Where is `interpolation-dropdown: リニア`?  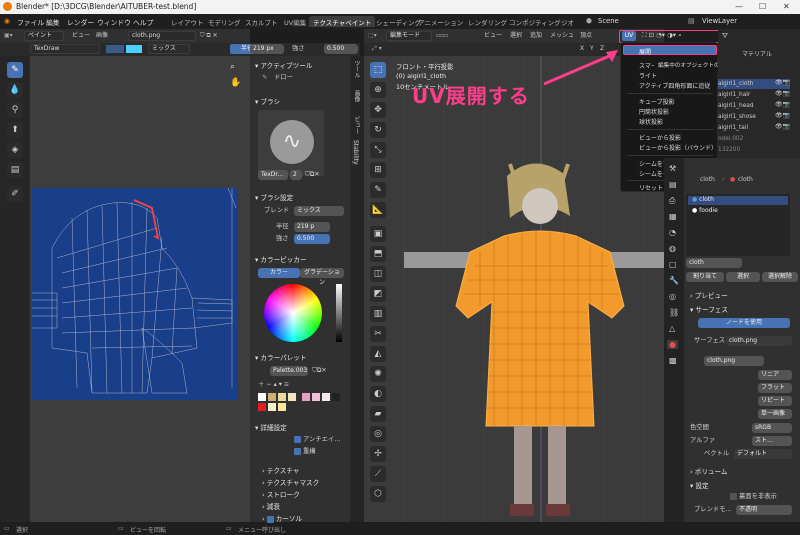 interpolation-dropdown: リニア is located at coordinates (775, 375).